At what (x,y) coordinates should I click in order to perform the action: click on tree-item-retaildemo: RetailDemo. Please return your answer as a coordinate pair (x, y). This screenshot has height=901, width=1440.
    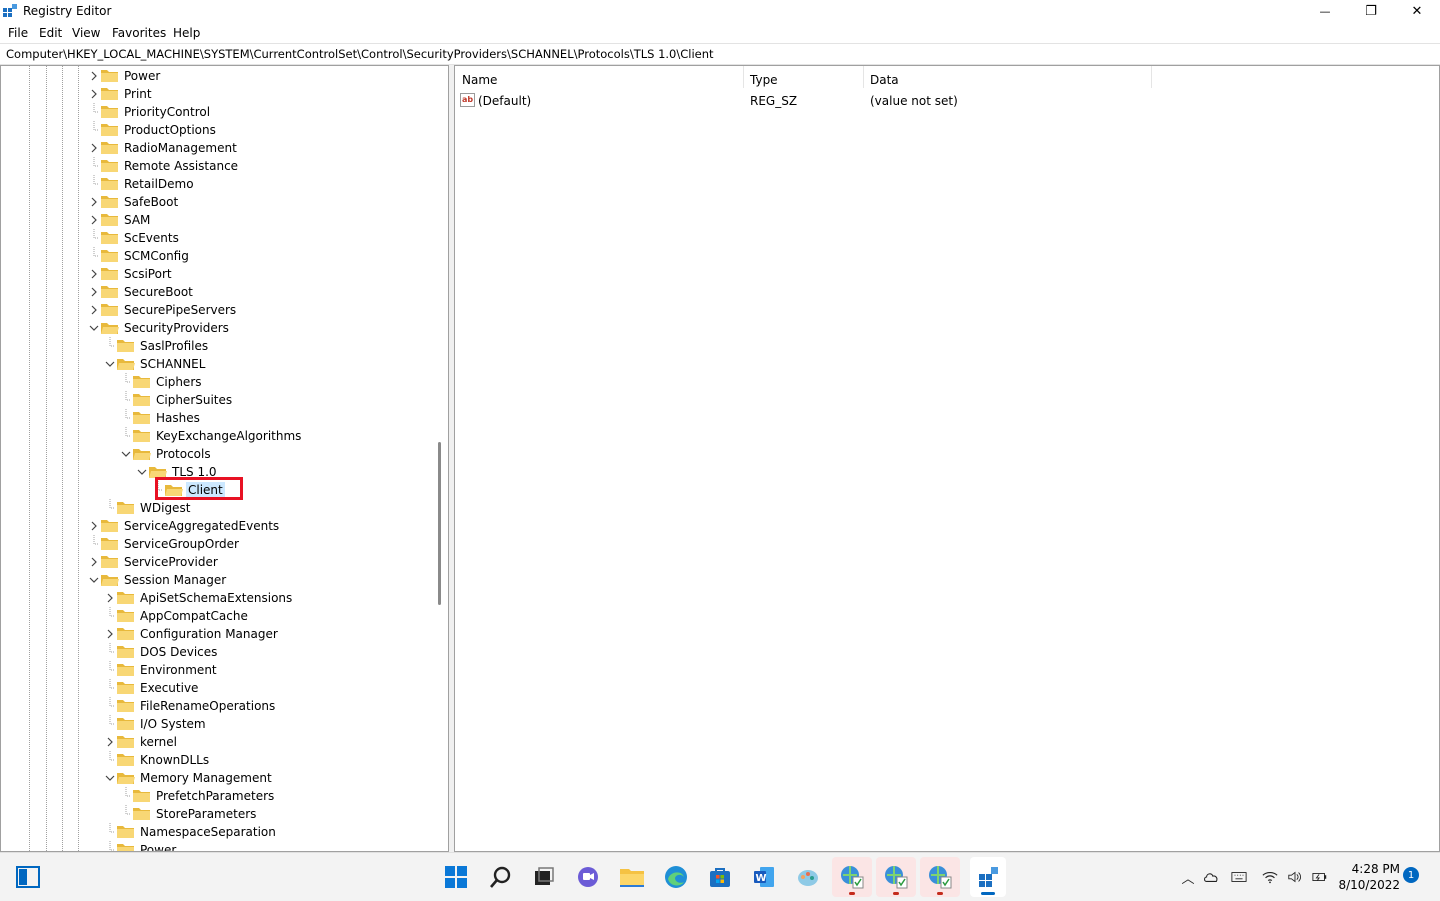
    Looking at the image, I should click on (141, 184).